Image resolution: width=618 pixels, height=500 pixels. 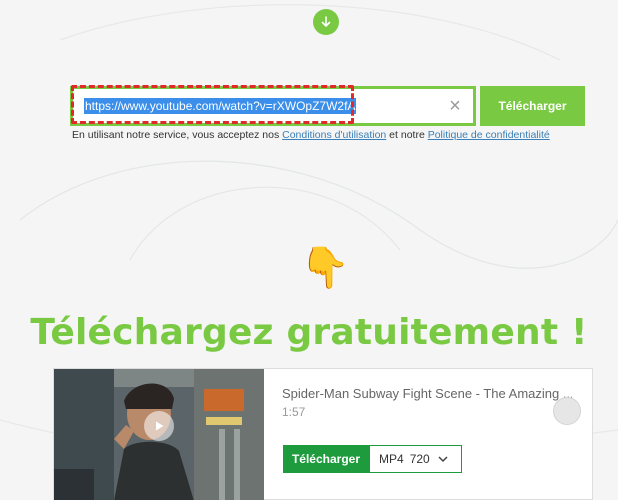 What do you see at coordinates (419, 459) in the screenshot?
I see `quality-label: 720` at bounding box center [419, 459].